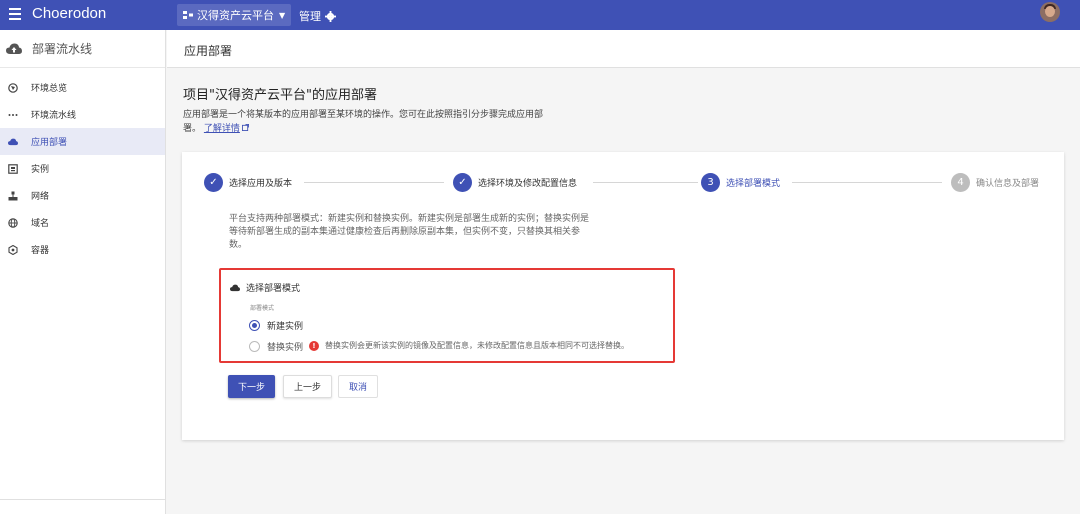 The height and width of the screenshot is (514, 1080). I want to click on sidebar-item-environment-pipeline: 环境流水线, so click(82, 114).